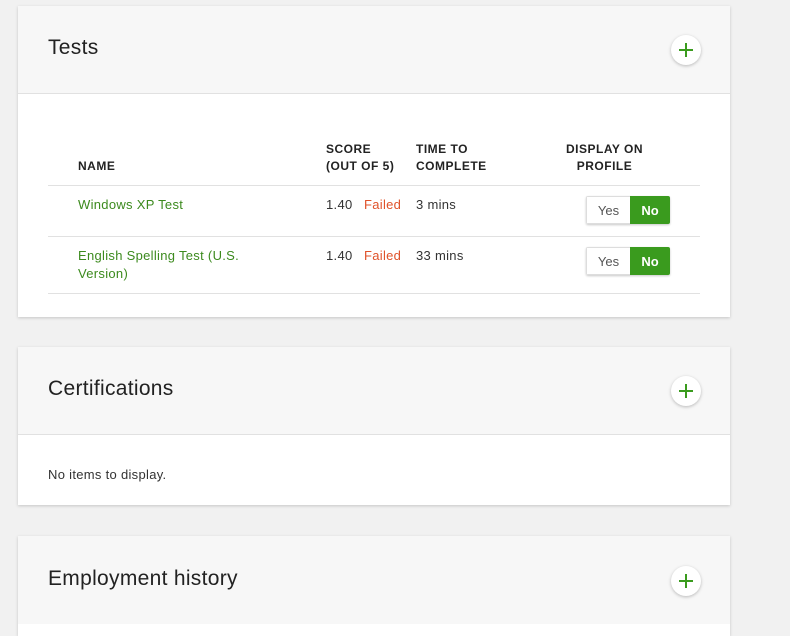  What do you see at coordinates (178, 205) in the screenshot?
I see `test-name-link: Windows XP Test` at bounding box center [178, 205].